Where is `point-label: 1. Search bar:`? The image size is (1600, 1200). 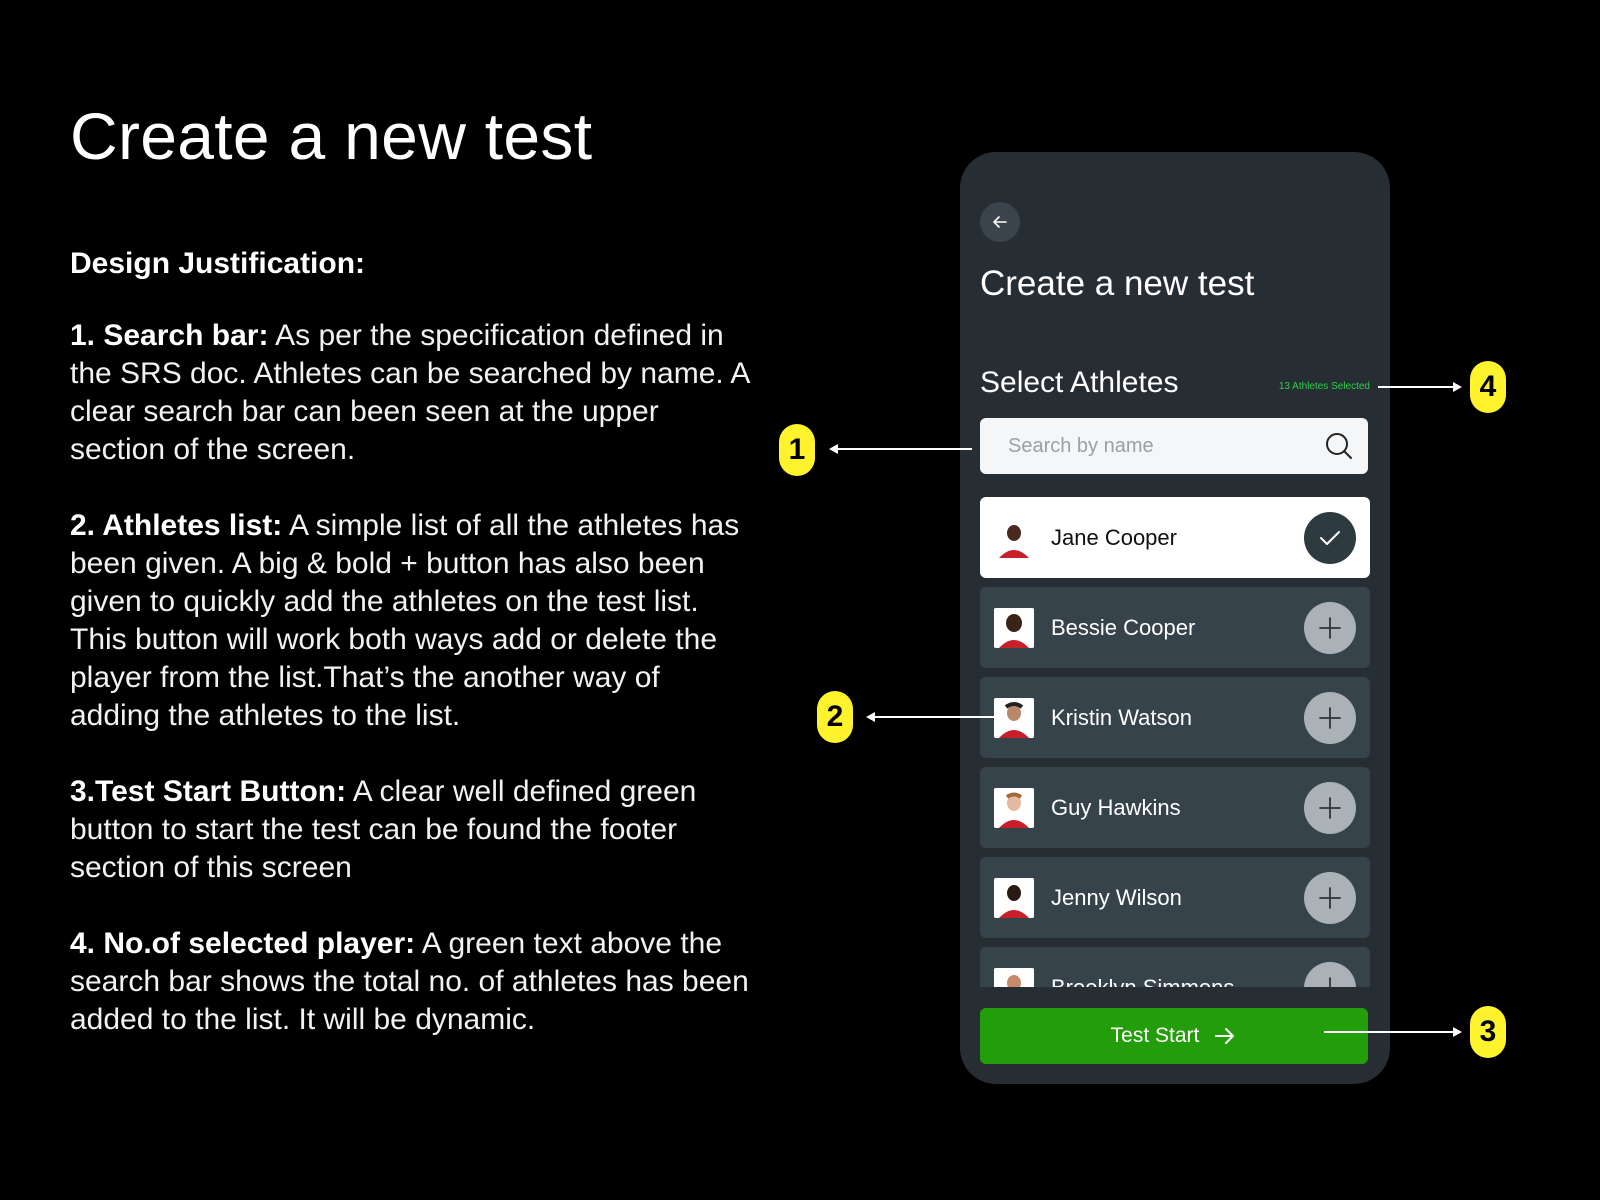
point-label: 1. Search bar: is located at coordinates (169, 335).